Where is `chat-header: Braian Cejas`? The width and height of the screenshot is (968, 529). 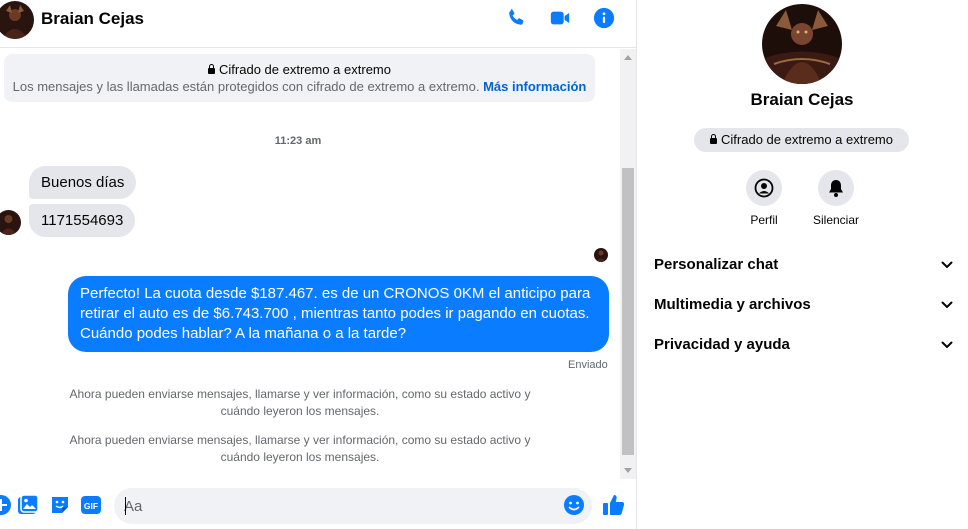 chat-header: Braian Cejas is located at coordinates (318, 24).